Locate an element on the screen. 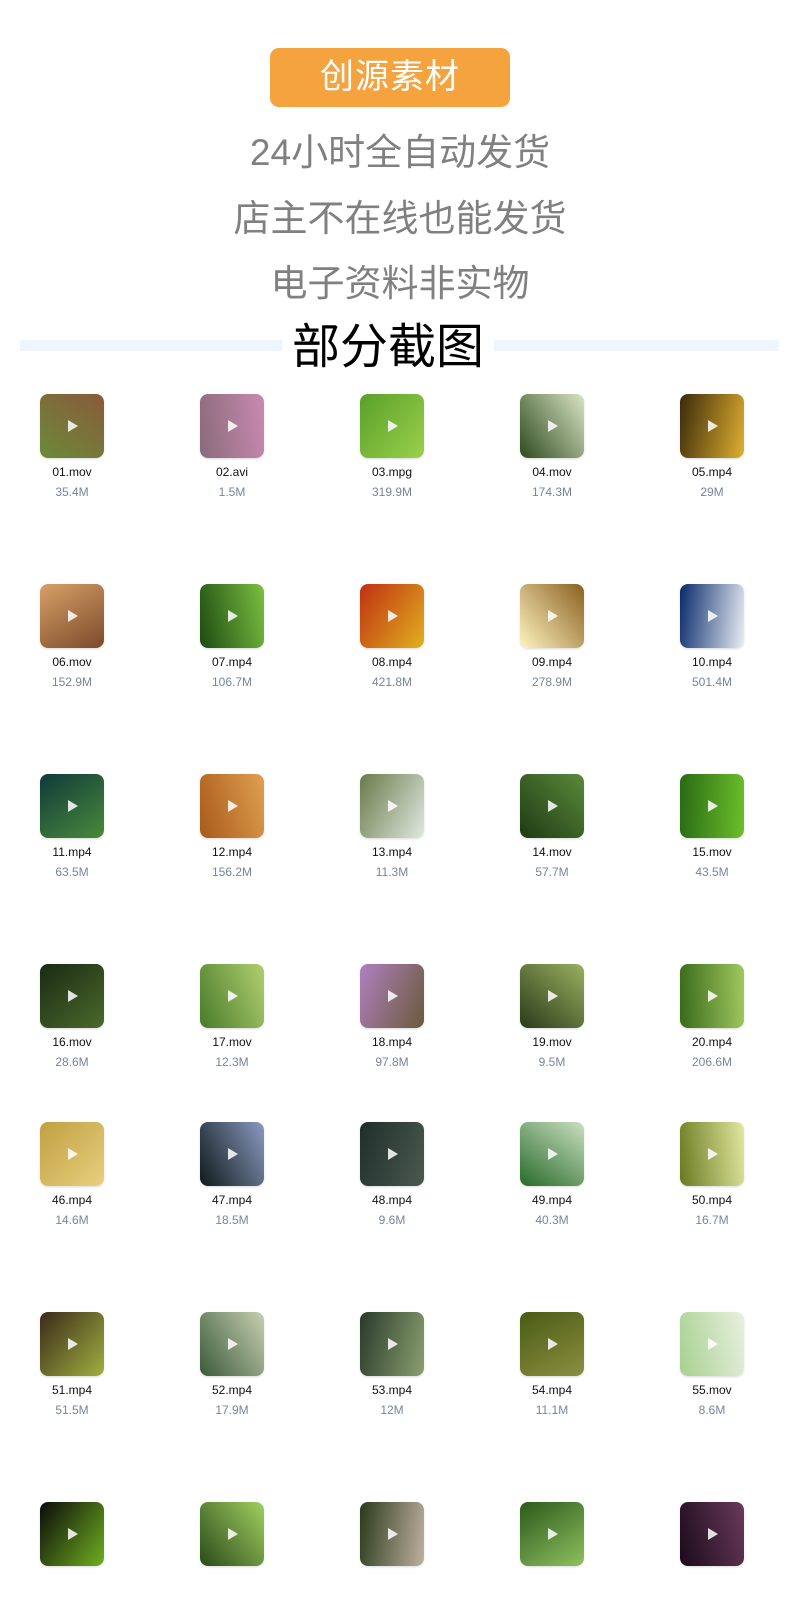  file-tile: 16.mov 28.6M is located at coordinates (72, 1017).